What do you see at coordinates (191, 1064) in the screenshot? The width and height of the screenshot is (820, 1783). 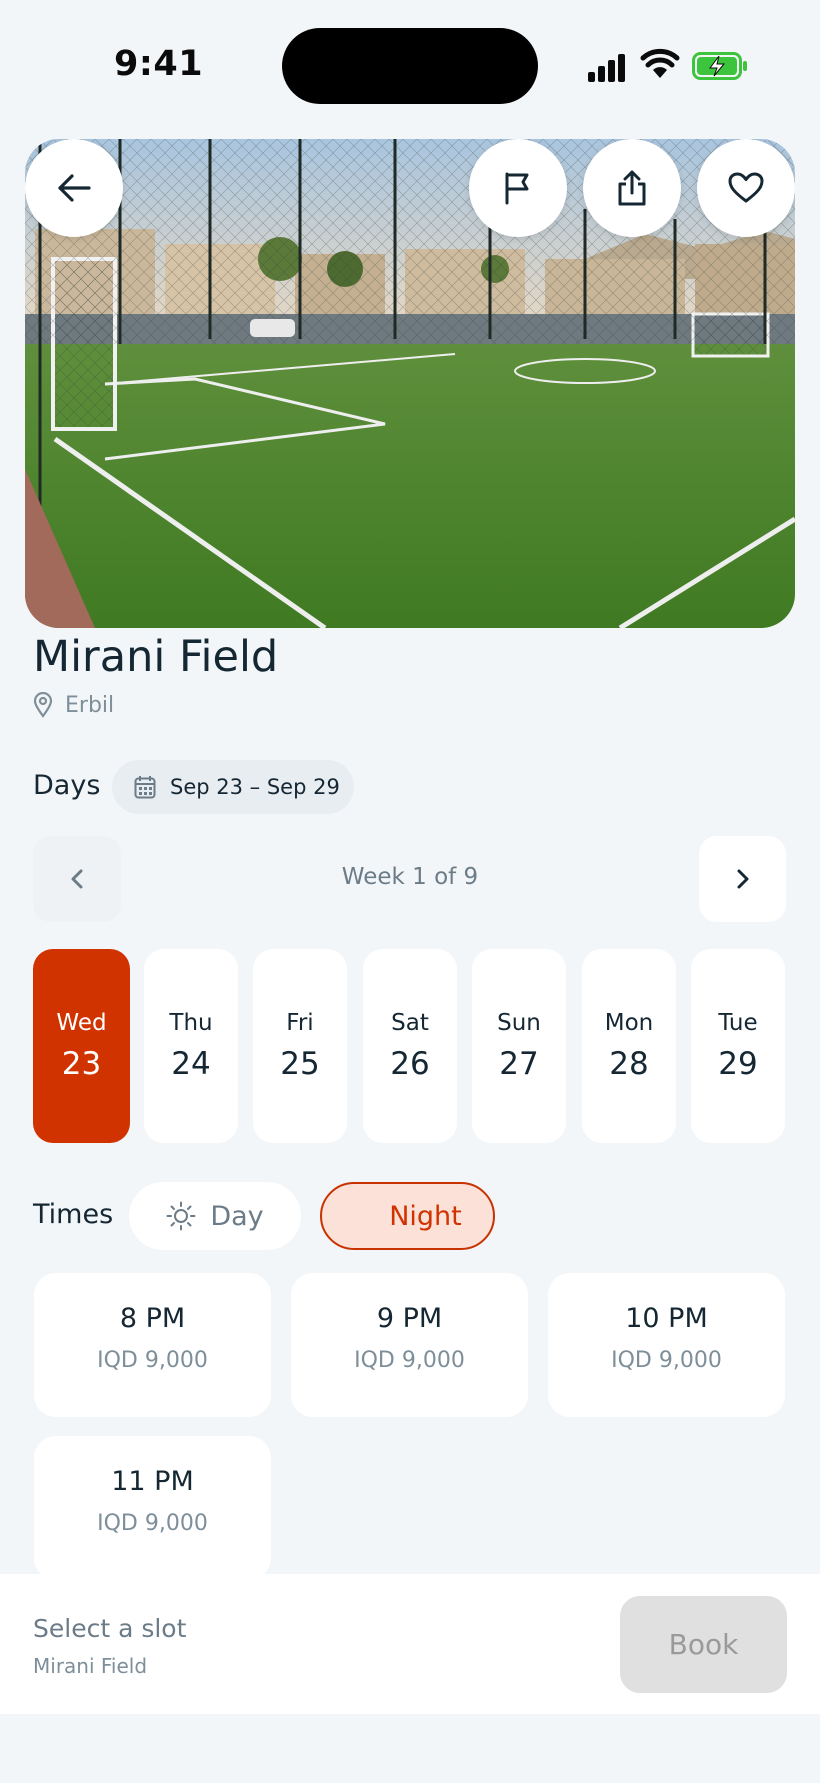 I see `day-number: 24` at bounding box center [191, 1064].